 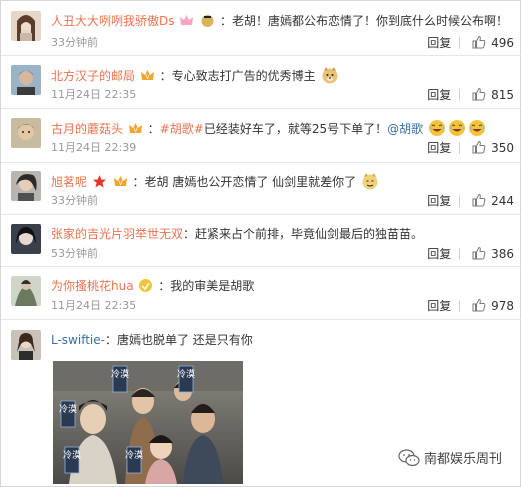 What do you see at coordinates (303, 234) in the screenshot?
I see `comment-text: ：赶紧来占个前排，毕竟仙剑最后的独苗苗。` at bounding box center [303, 234].